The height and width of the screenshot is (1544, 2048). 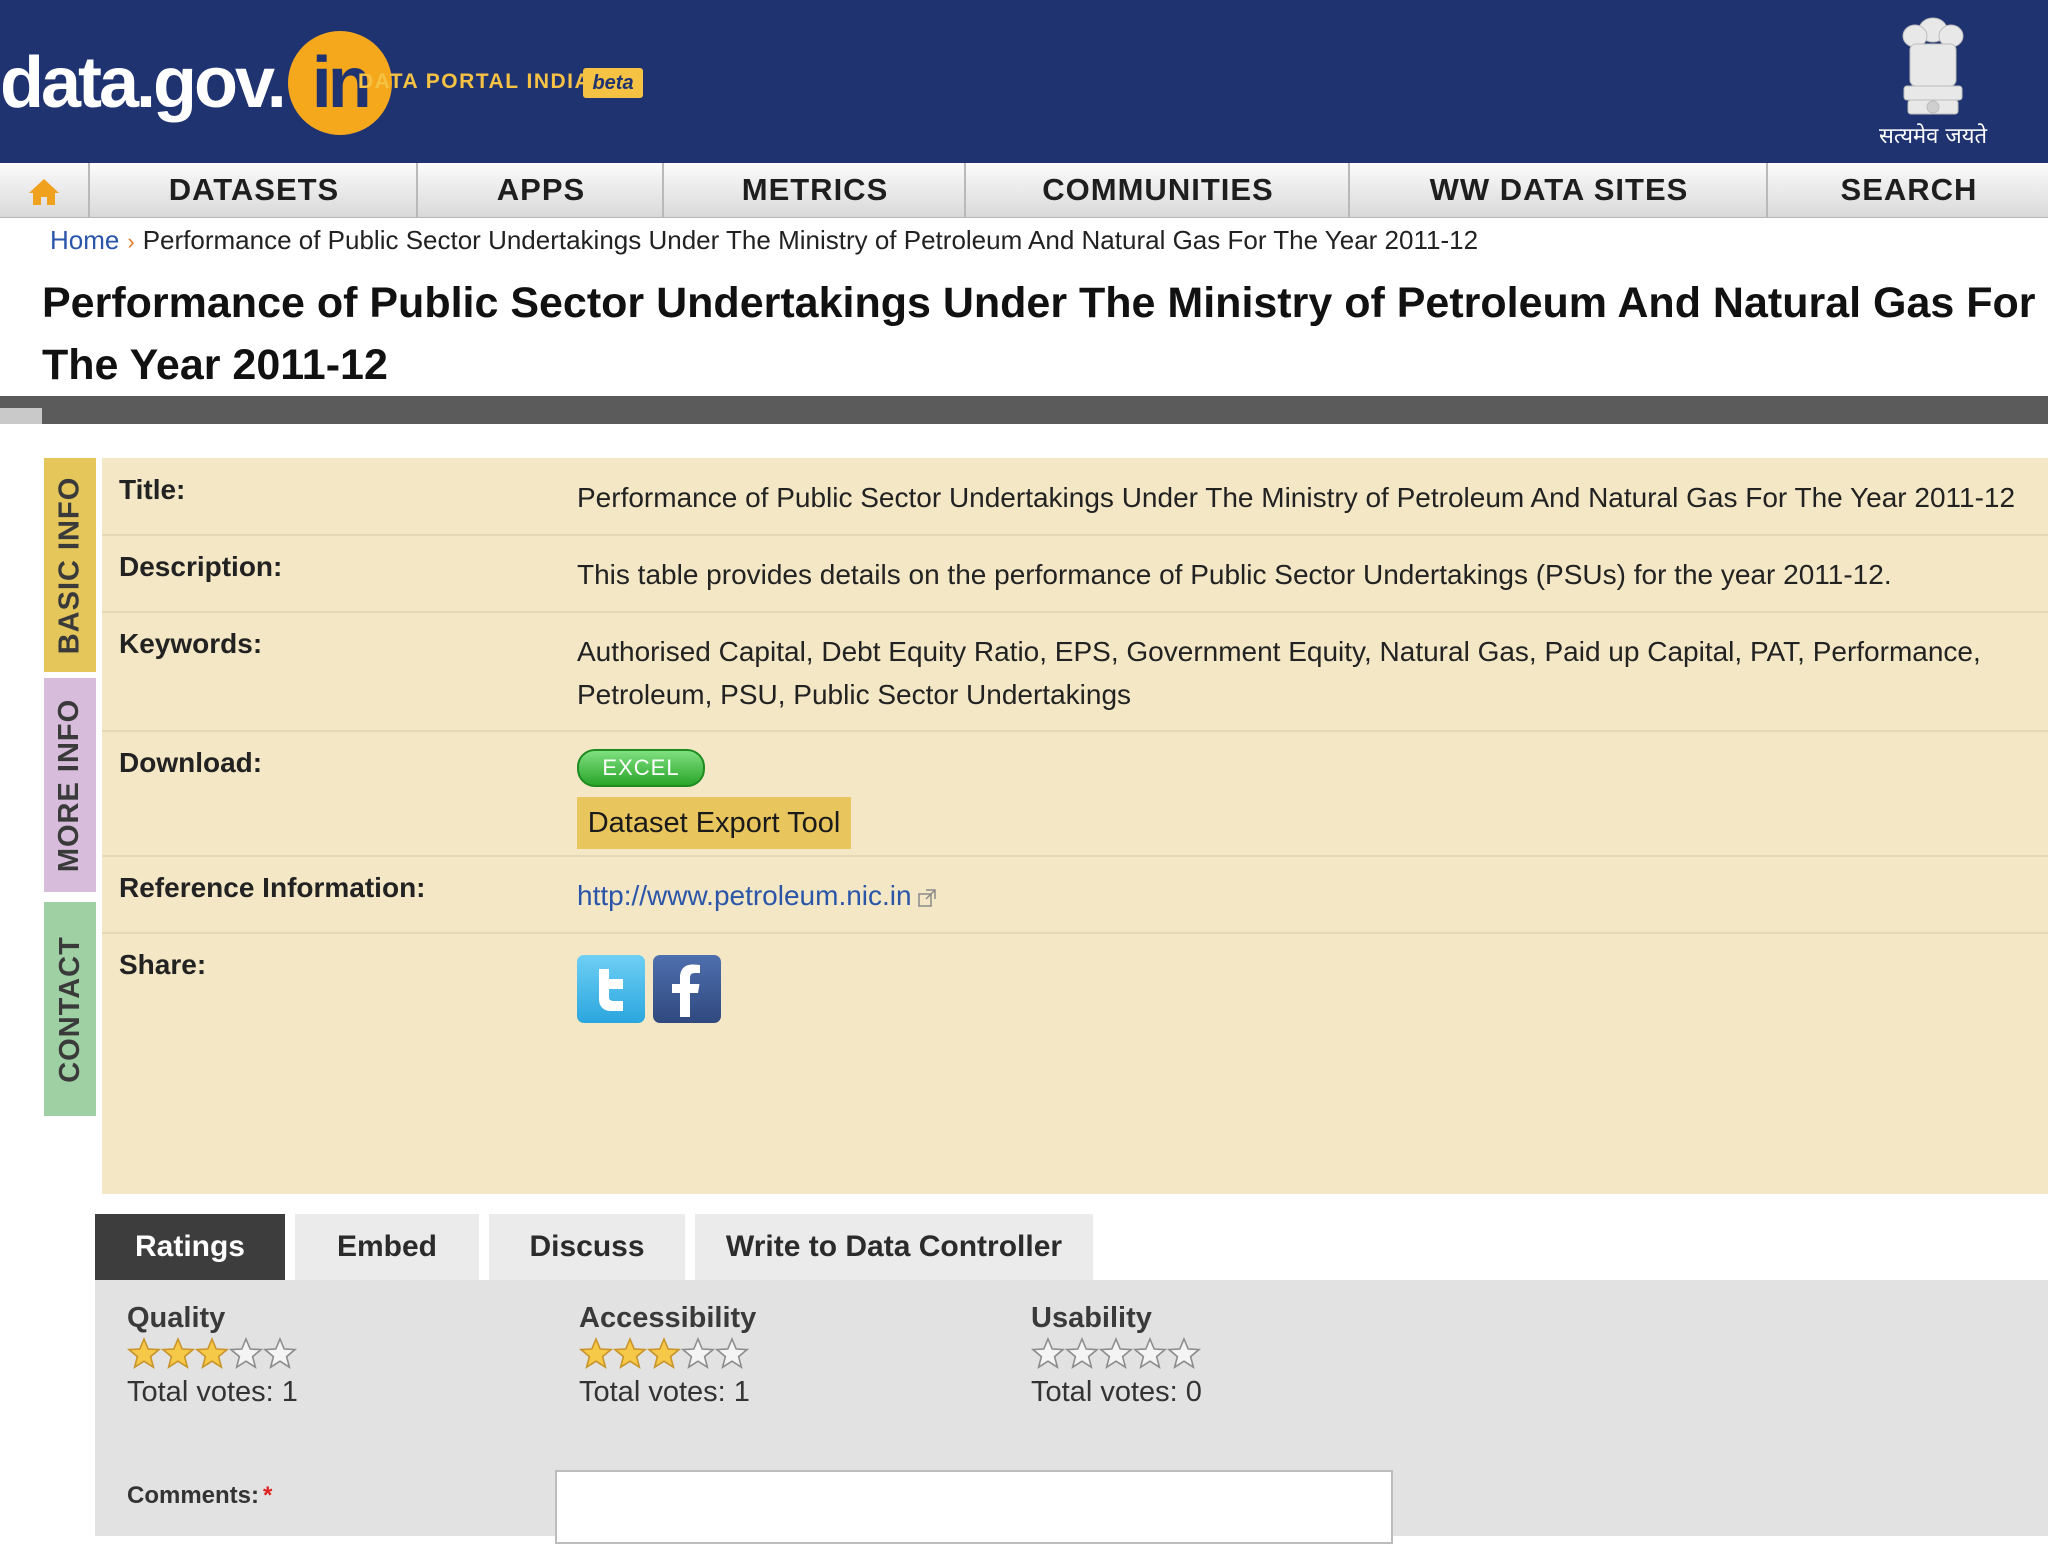 I want to click on rating-usability: Usability Total votes: 0, so click(x=1251, y=1356).